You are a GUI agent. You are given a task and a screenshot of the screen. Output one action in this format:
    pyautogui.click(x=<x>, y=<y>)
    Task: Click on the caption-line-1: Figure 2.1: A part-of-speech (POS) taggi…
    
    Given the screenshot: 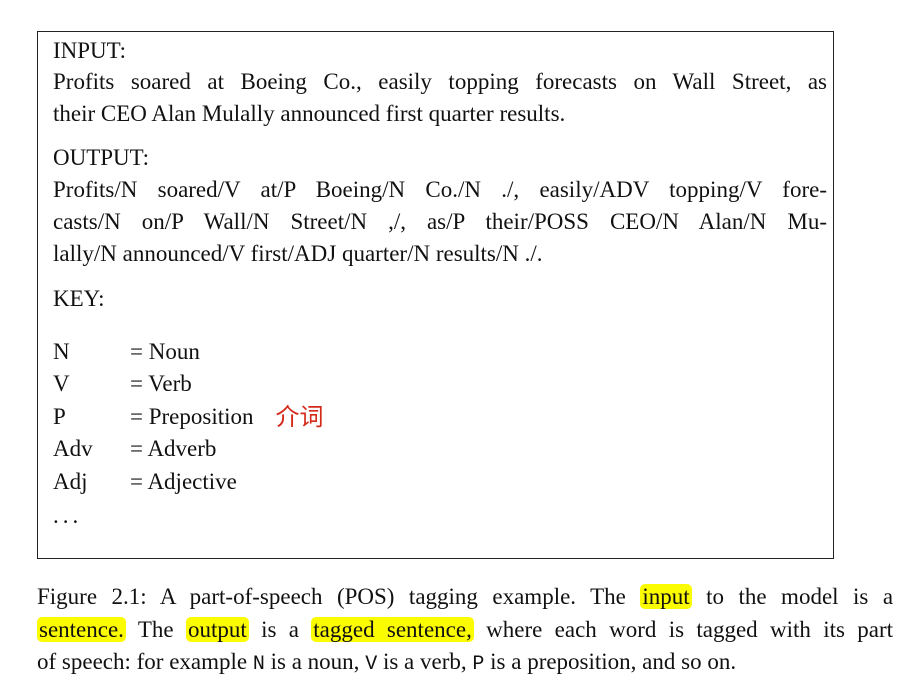 What is the action you would take?
    pyautogui.click(x=465, y=597)
    